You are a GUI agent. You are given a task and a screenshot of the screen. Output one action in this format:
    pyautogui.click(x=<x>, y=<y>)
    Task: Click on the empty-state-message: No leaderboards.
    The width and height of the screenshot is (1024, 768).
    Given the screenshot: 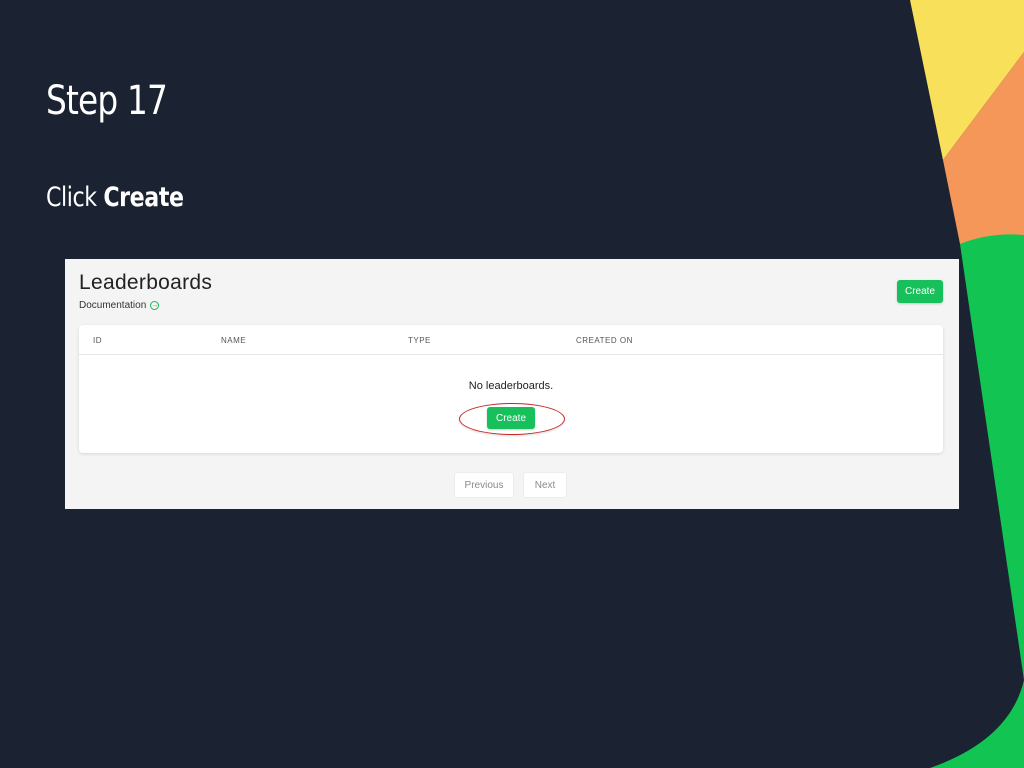 What is the action you would take?
    pyautogui.click(x=511, y=386)
    